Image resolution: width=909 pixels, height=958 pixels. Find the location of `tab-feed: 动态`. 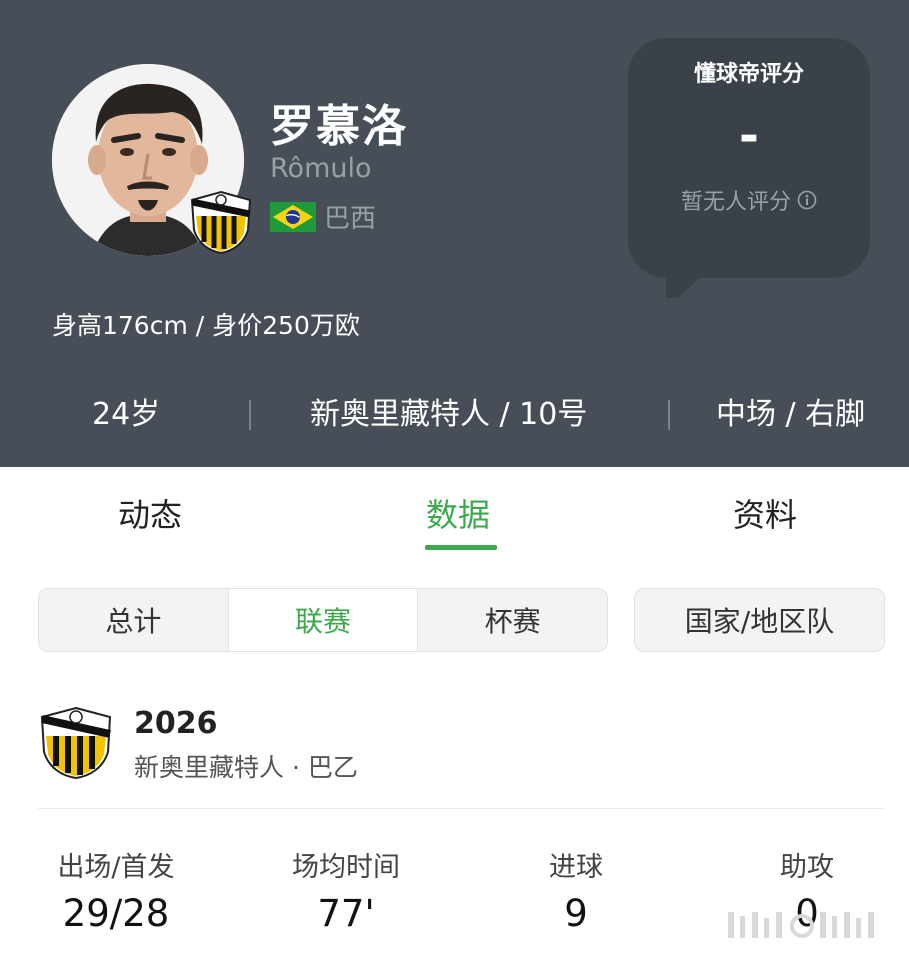

tab-feed: 动态 is located at coordinates (150, 513).